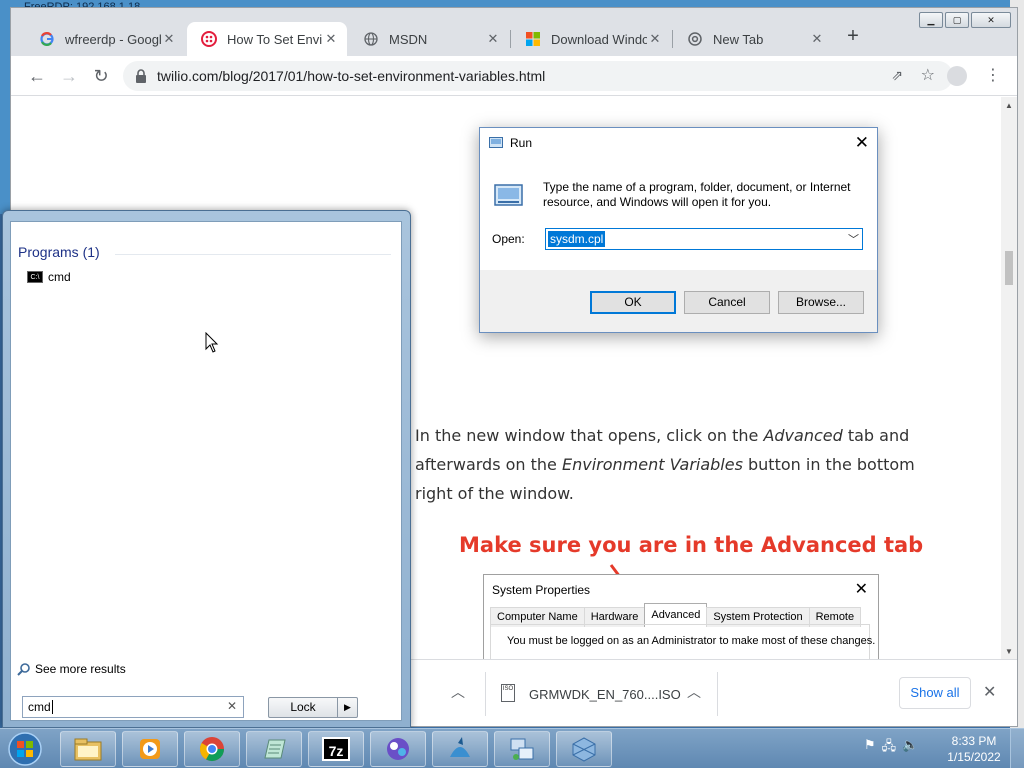 This screenshot has height=768, width=1024. What do you see at coordinates (88, 749) in the screenshot?
I see `explorer-icon` at bounding box center [88, 749].